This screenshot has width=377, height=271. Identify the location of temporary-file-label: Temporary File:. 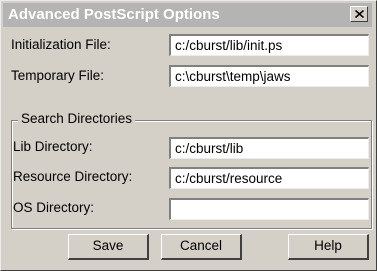
(58, 75).